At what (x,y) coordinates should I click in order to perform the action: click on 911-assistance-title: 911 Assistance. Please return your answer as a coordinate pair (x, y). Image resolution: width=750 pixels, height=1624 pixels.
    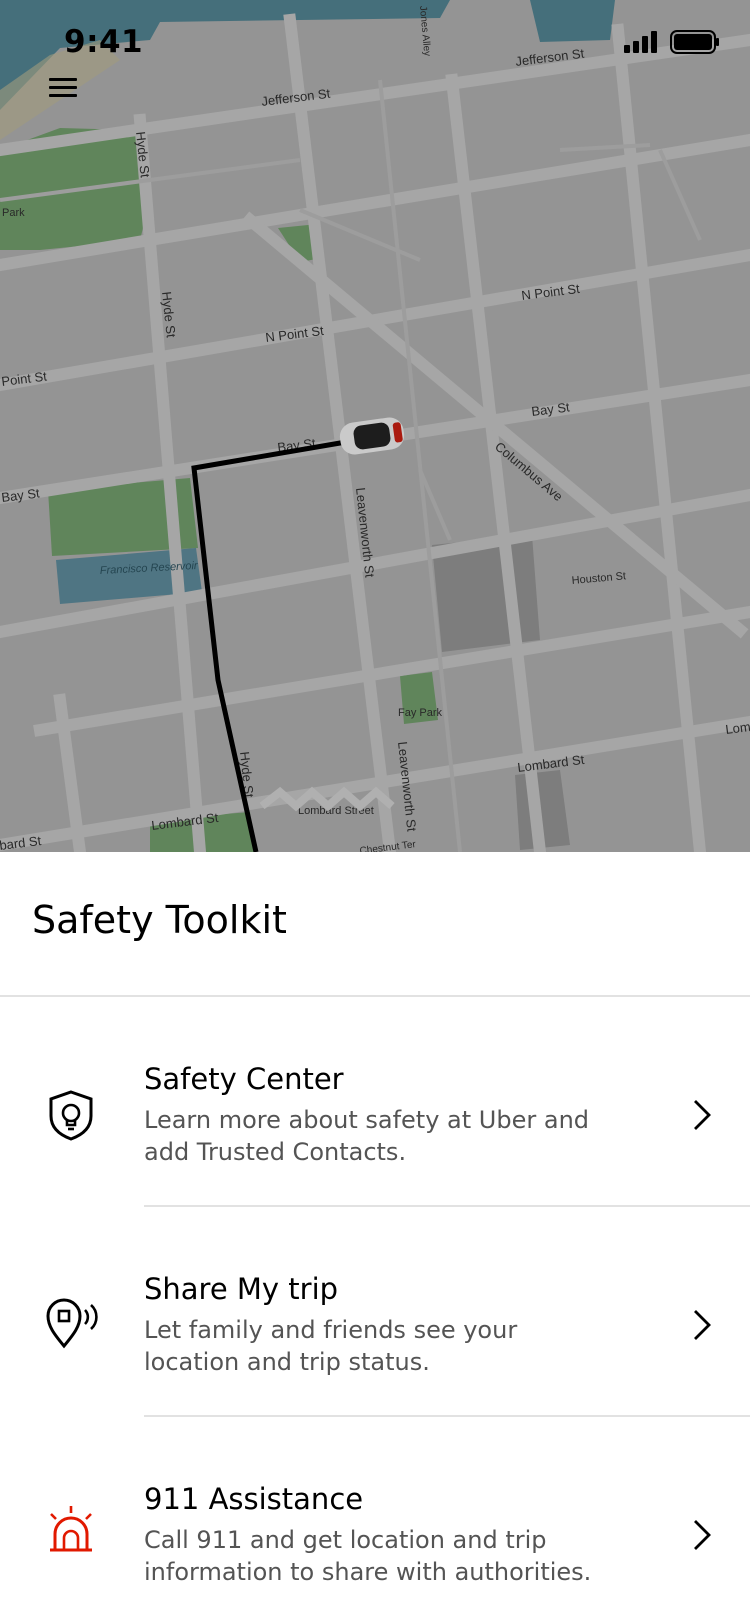
    Looking at the image, I should click on (254, 1499).